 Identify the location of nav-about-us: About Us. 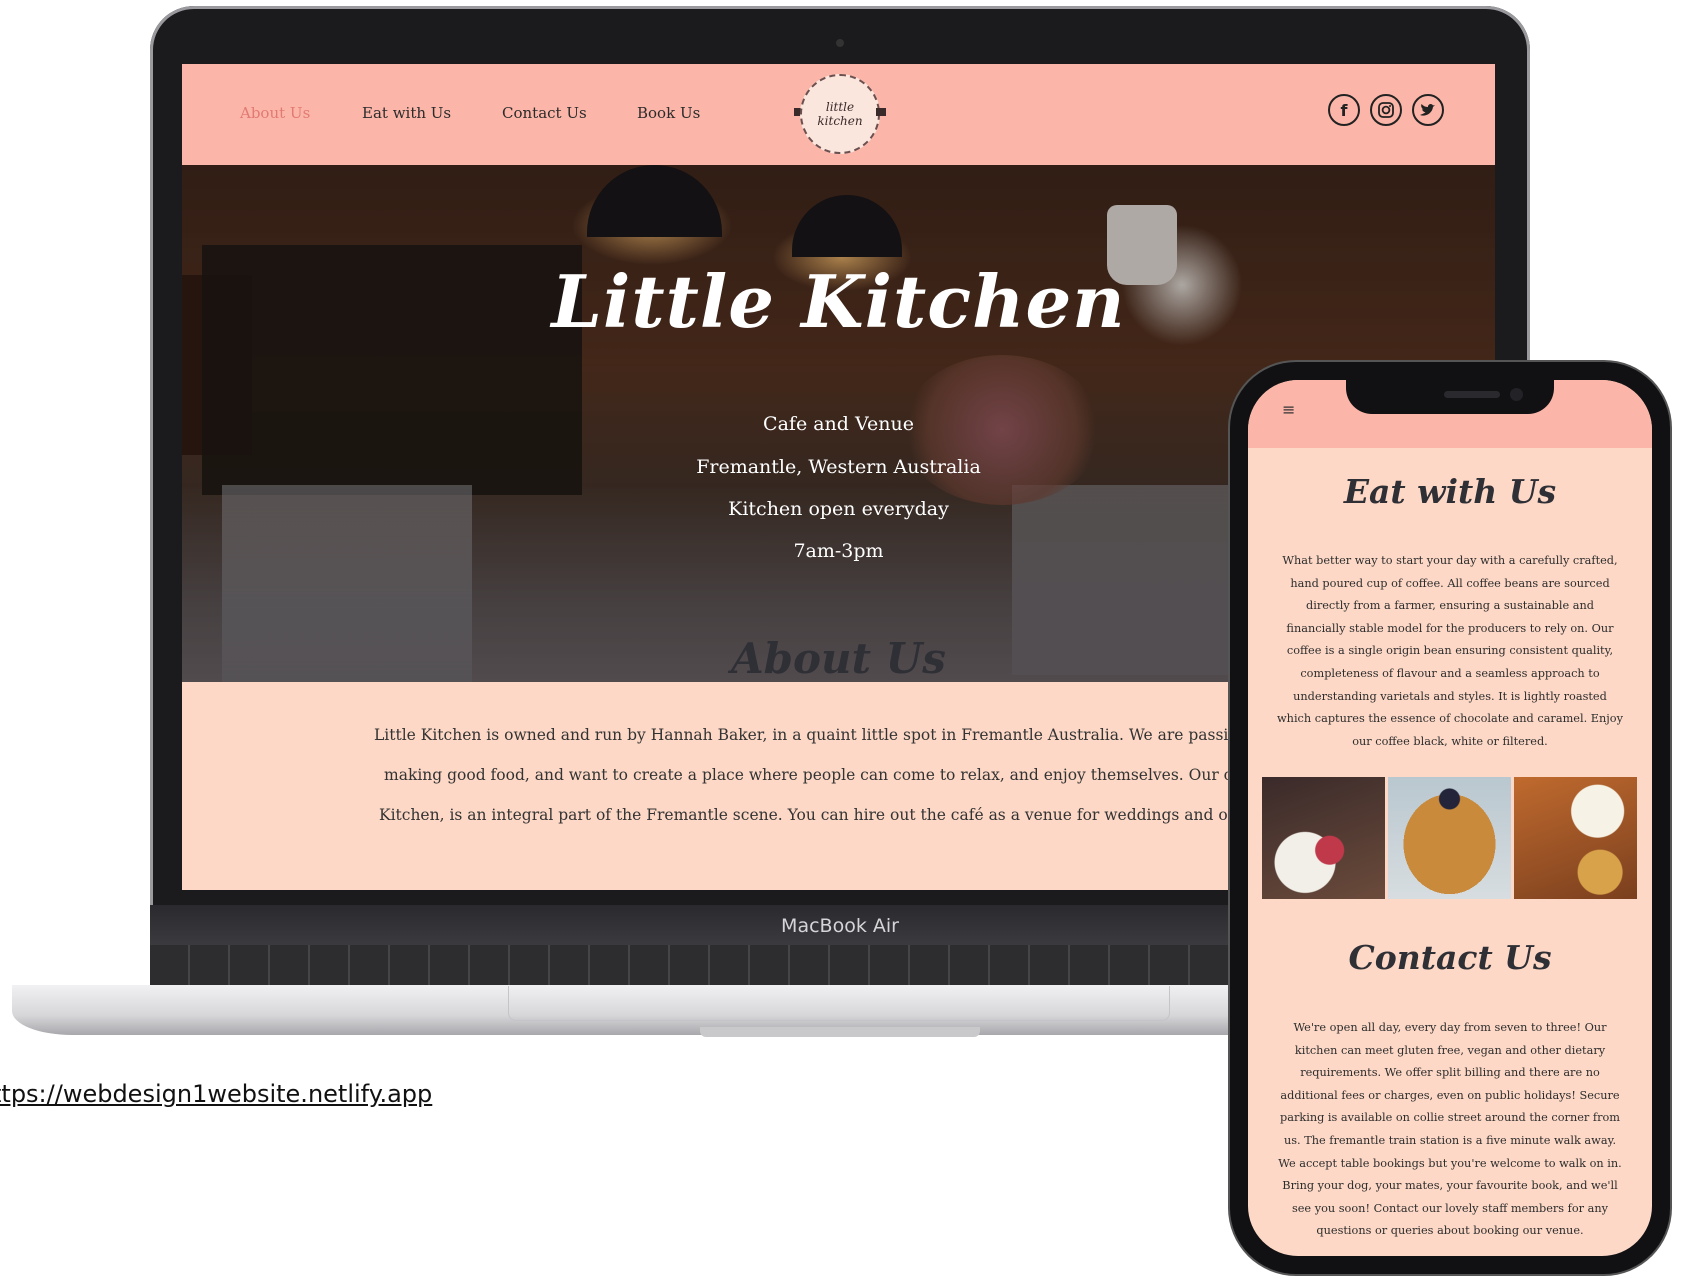
(275, 113).